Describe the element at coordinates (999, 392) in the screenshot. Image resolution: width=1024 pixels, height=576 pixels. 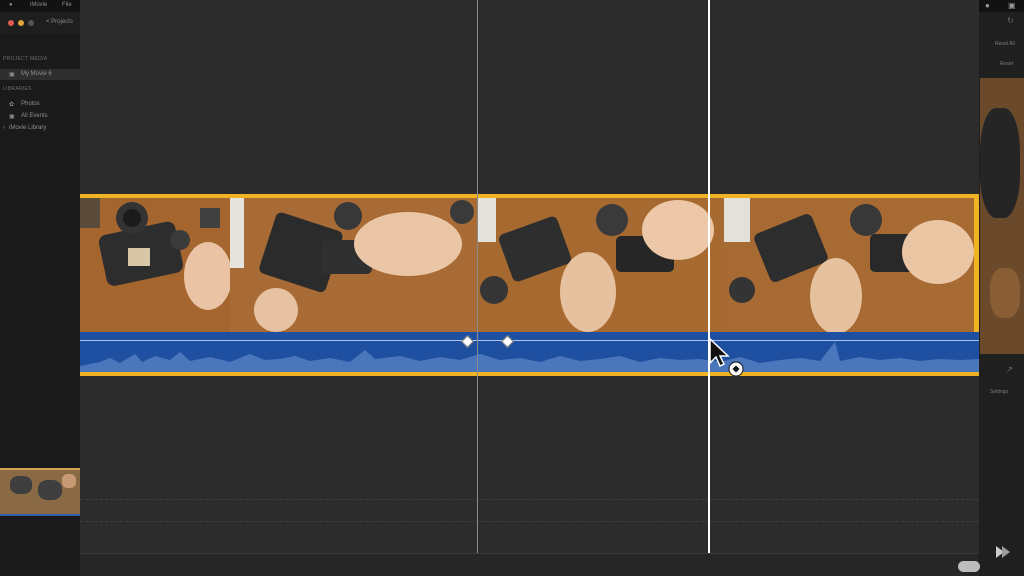
I see `settings-button: Settings` at that location.